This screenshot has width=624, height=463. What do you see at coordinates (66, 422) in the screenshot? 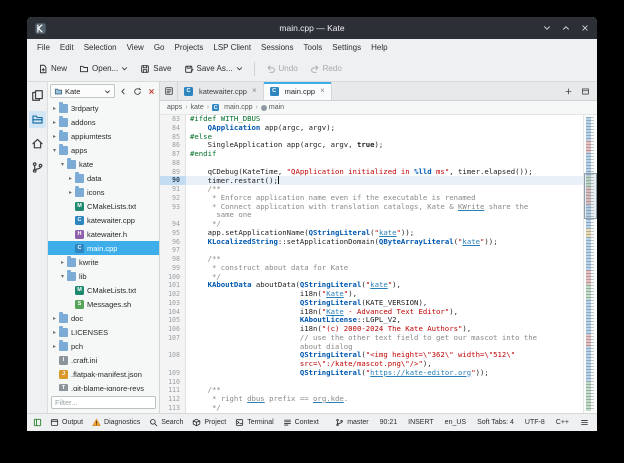
I see `toolview-output-button: Output` at bounding box center [66, 422].